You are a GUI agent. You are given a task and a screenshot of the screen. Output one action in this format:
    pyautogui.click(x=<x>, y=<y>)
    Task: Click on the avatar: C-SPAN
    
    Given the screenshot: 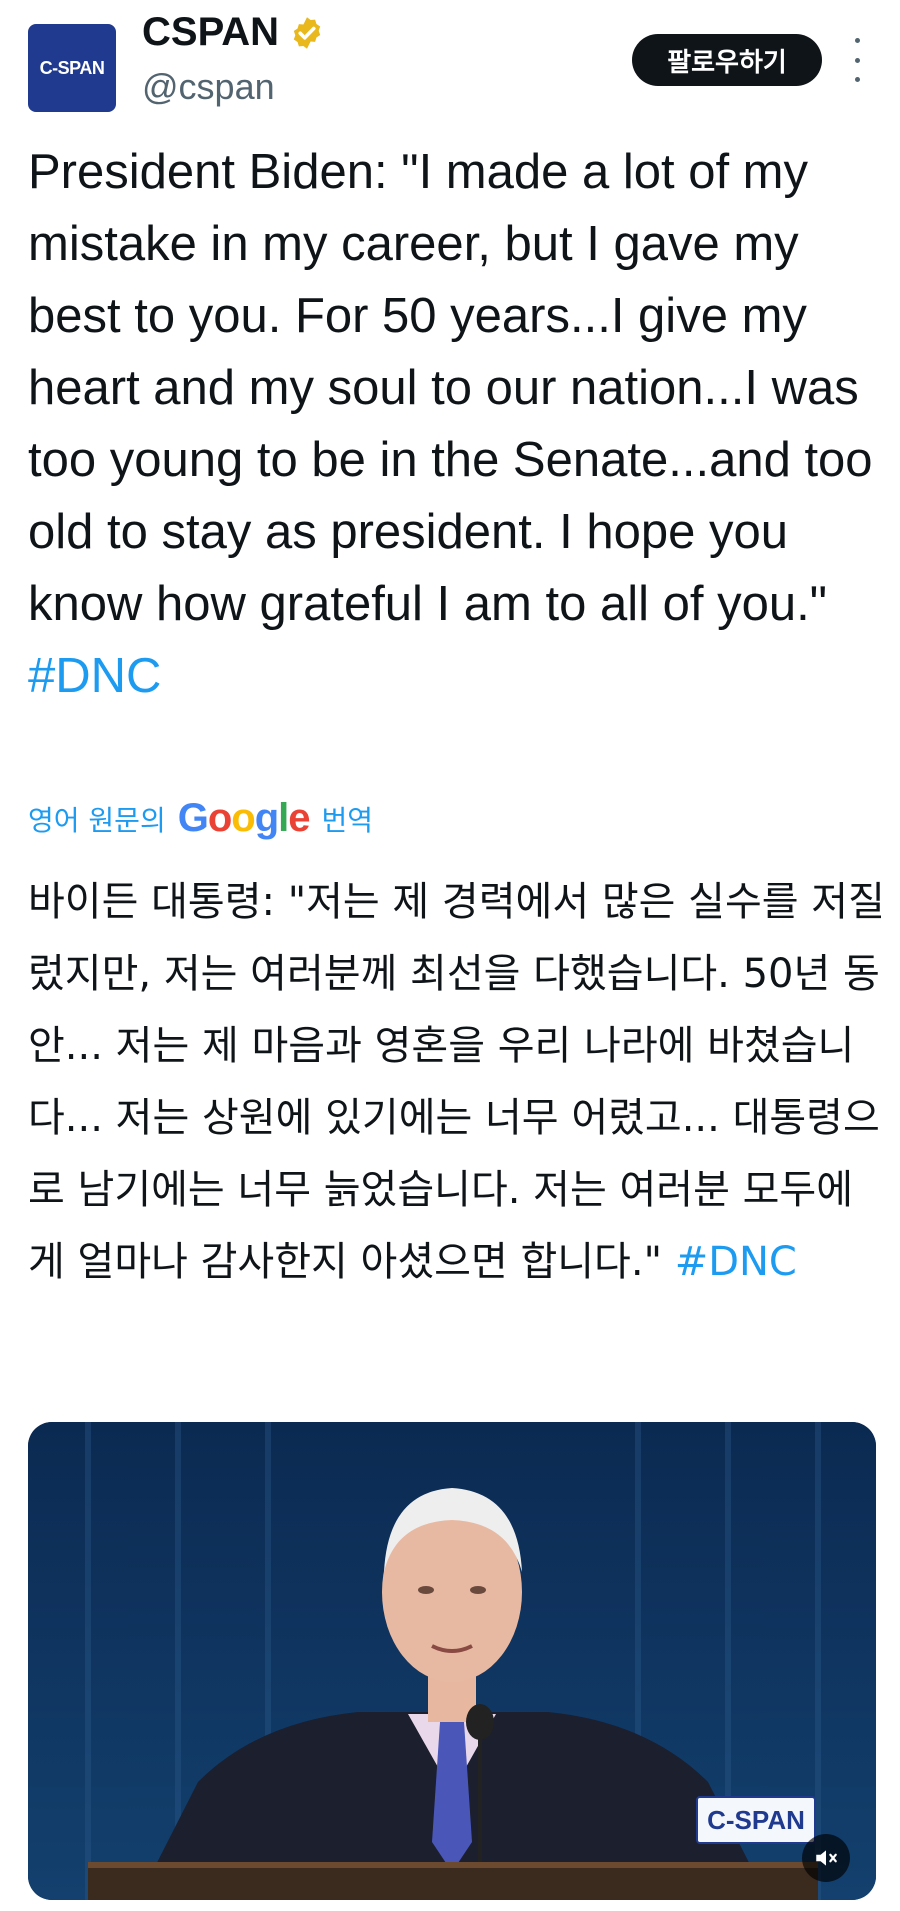 What is the action you would take?
    pyautogui.click(x=72, y=68)
    